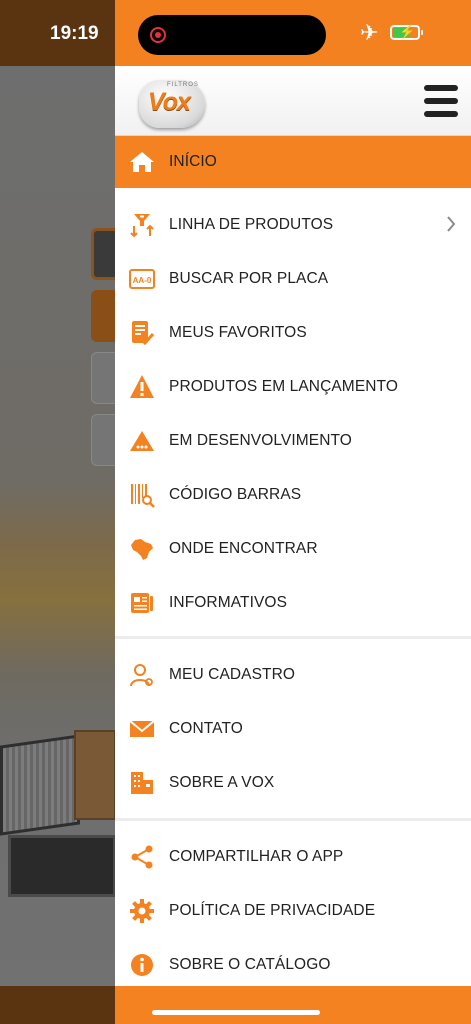 The width and height of the screenshot is (471, 1024). Describe the element at coordinates (142, 857) in the screenshot. I see `share-icon` at that location.